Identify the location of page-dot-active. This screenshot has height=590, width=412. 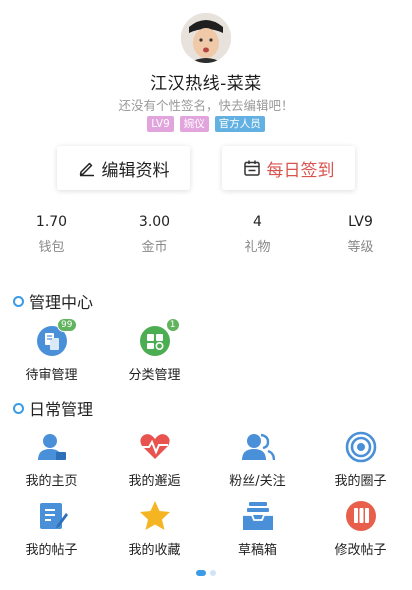
(201, 573).